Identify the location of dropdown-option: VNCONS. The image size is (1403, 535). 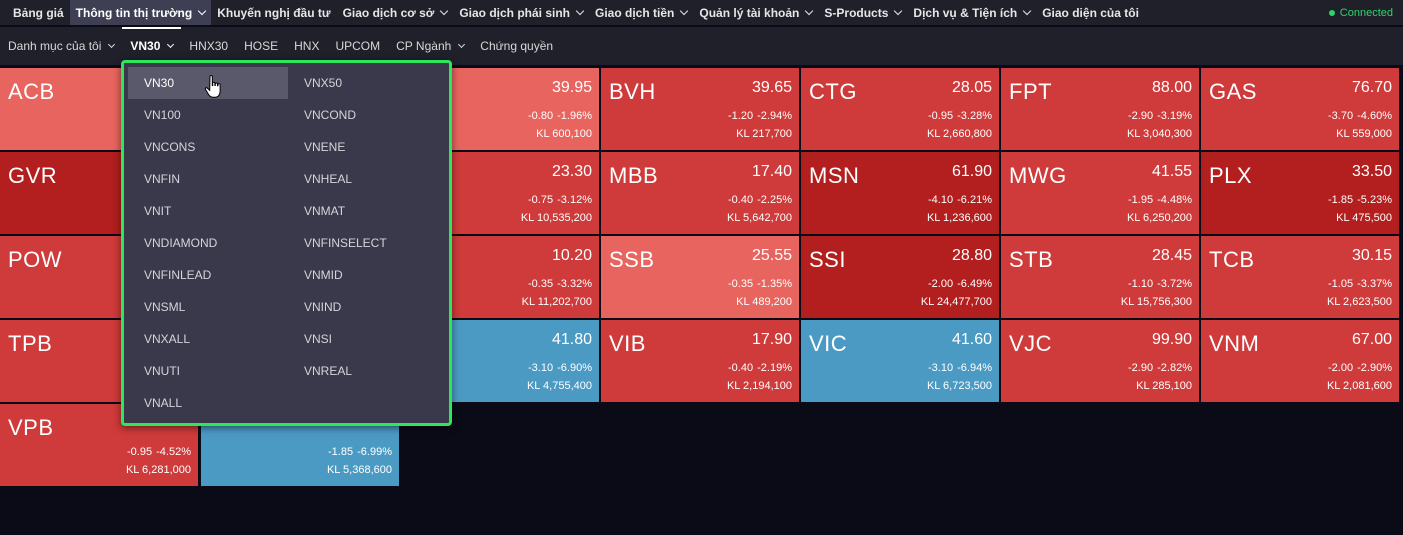
(208, 147).